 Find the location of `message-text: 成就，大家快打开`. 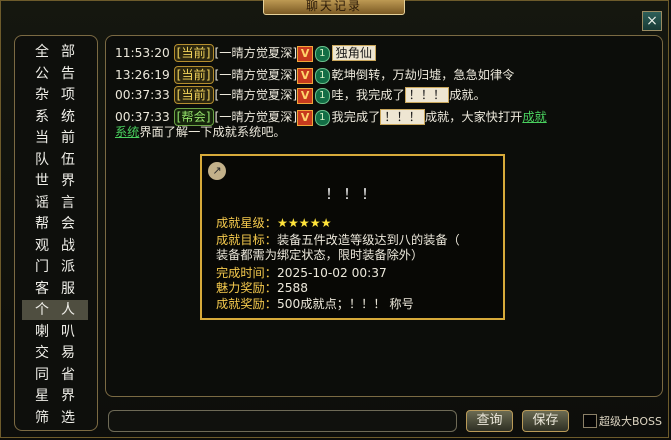

message-text: 成就，大家快打开 is located at coordinates (473, 117).